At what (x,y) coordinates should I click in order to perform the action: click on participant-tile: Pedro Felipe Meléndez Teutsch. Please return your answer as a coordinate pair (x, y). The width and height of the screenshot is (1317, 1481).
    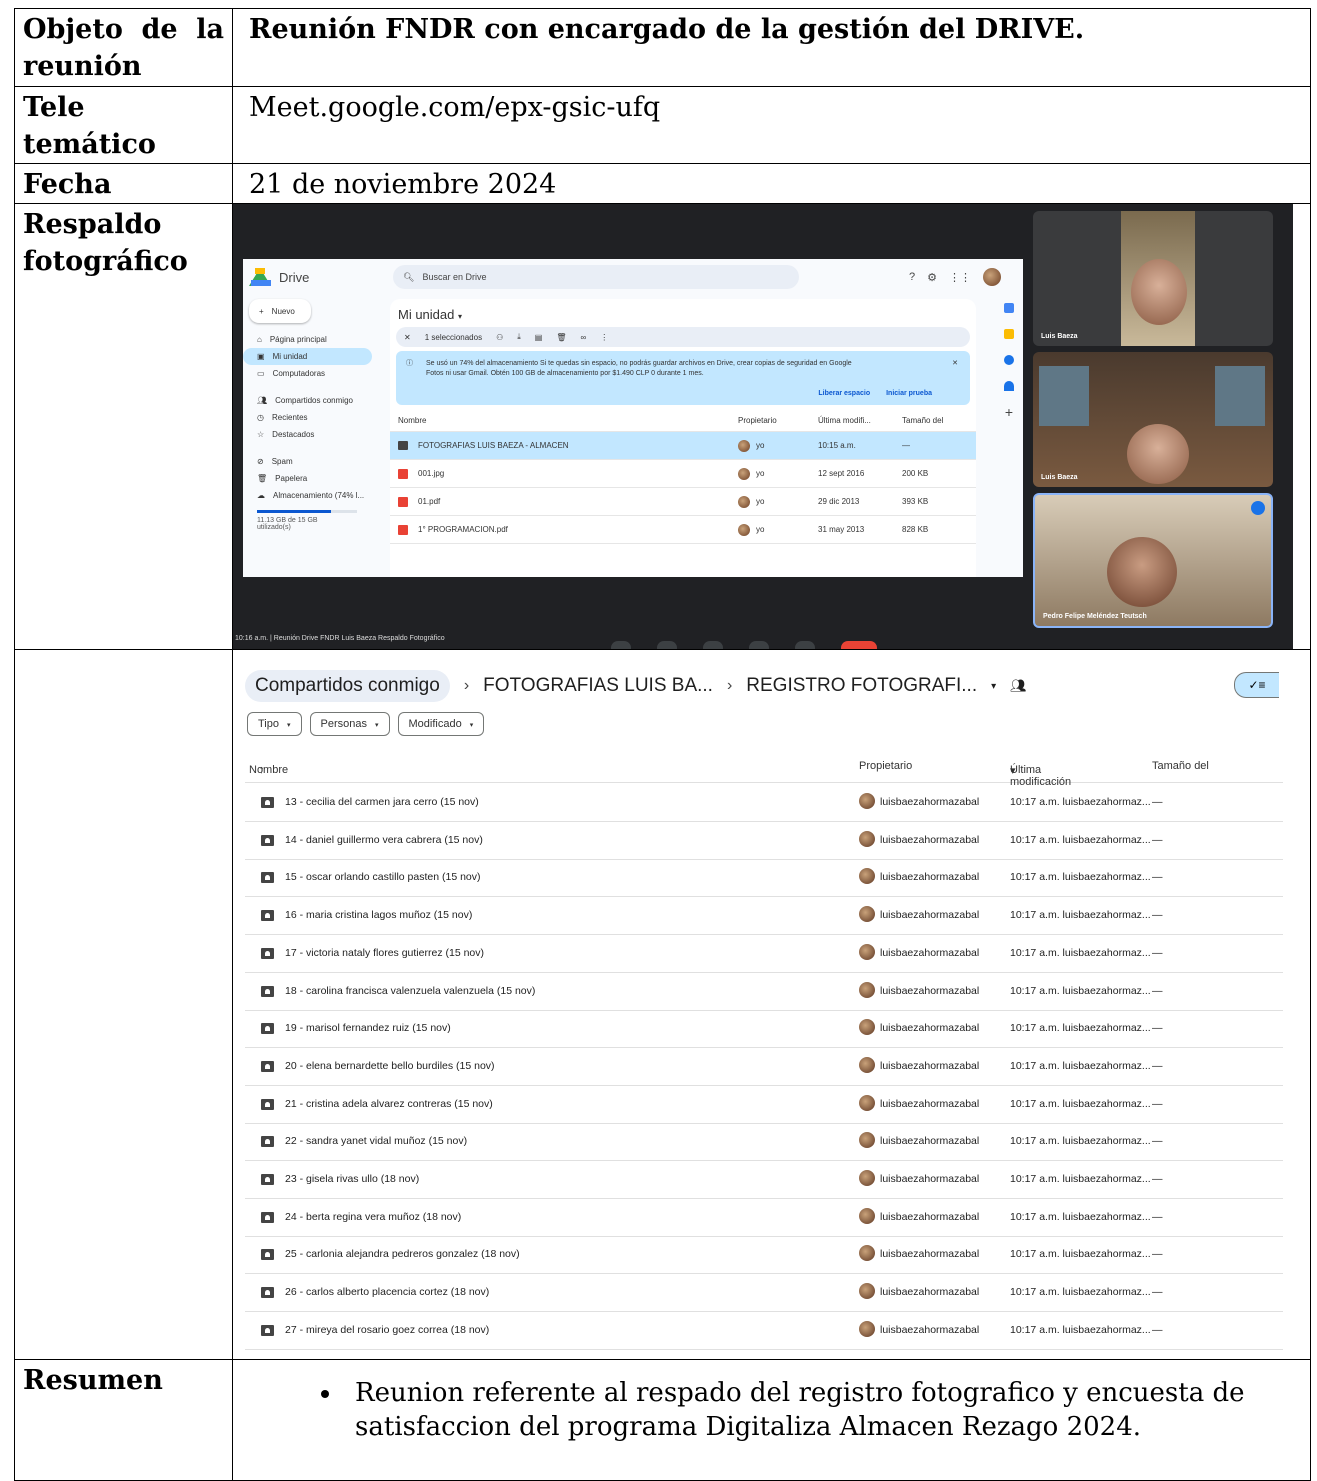
    Looking at the image, I should click on (1153, 560).